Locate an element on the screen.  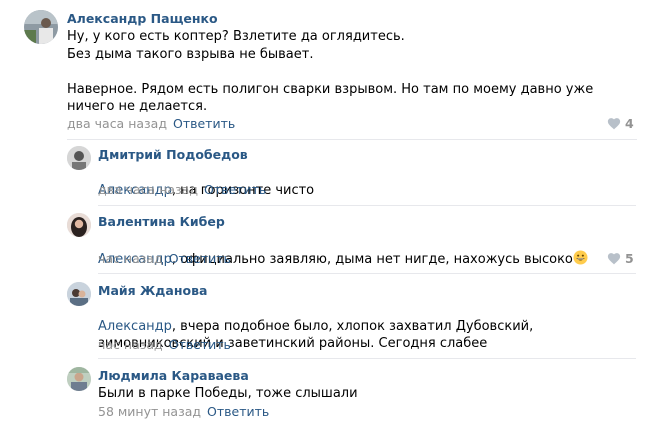
mention-link: Александр is located at coordinates (135, 326).